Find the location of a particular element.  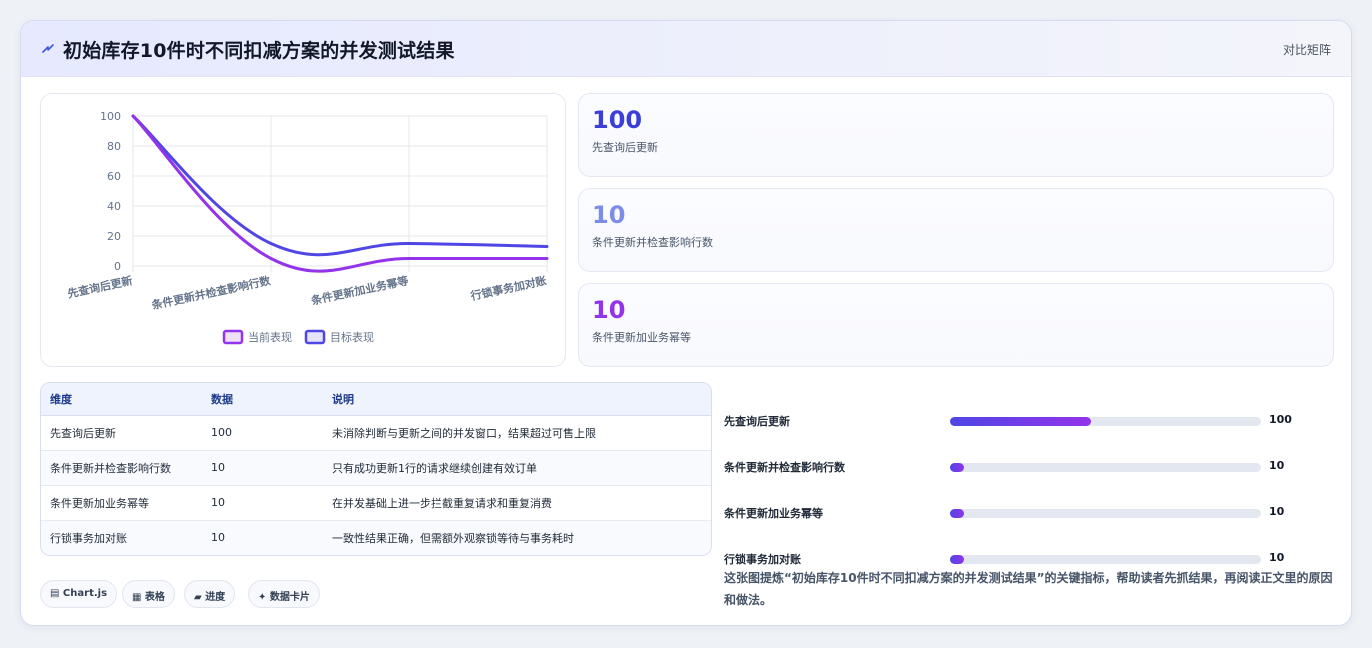

table-row: 条件更新并检查影响行数 10 只有成功更新1行的请求继续创建有效订单 is located at coordinates (376, 467).